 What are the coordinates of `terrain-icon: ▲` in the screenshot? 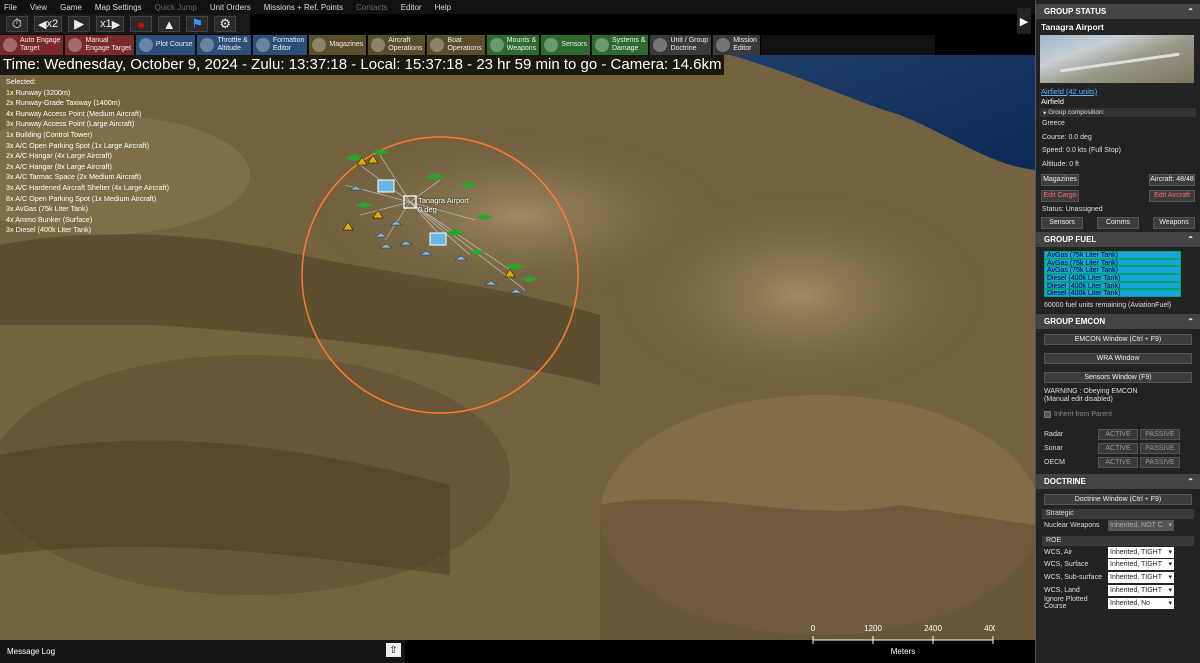 It's located at (169, 24).